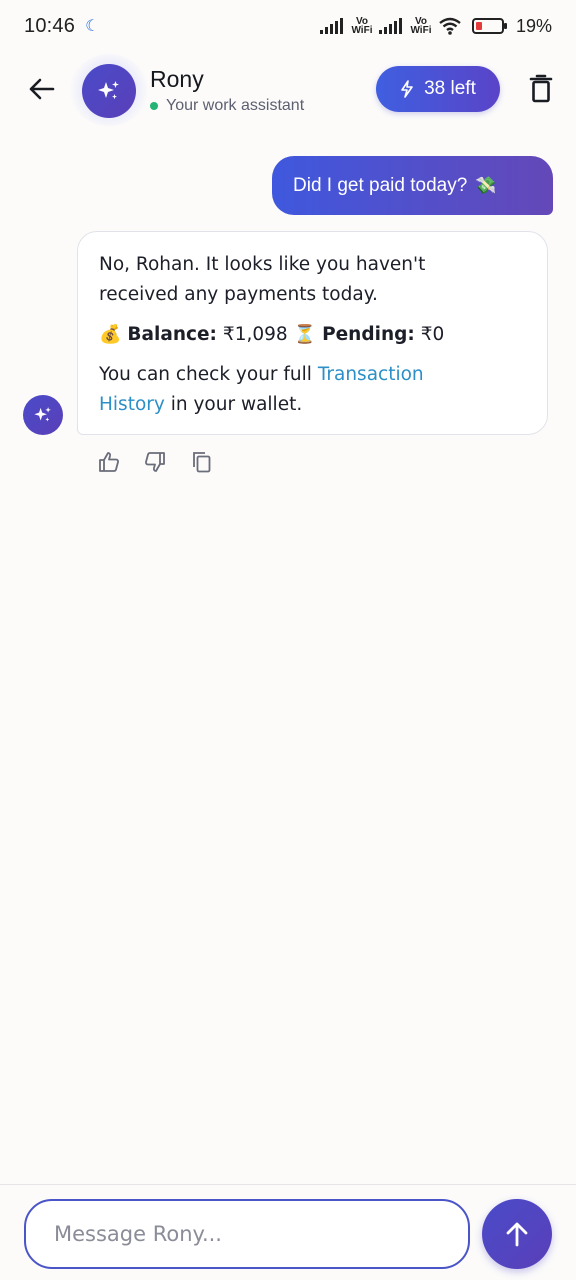 Image resolution: width=576 pixels, height=1280 pixels. What do you see at coordinates (110, 334) in the screenshot?
I see `money-bag-icon: 💰` at bounding box center [110, 334].